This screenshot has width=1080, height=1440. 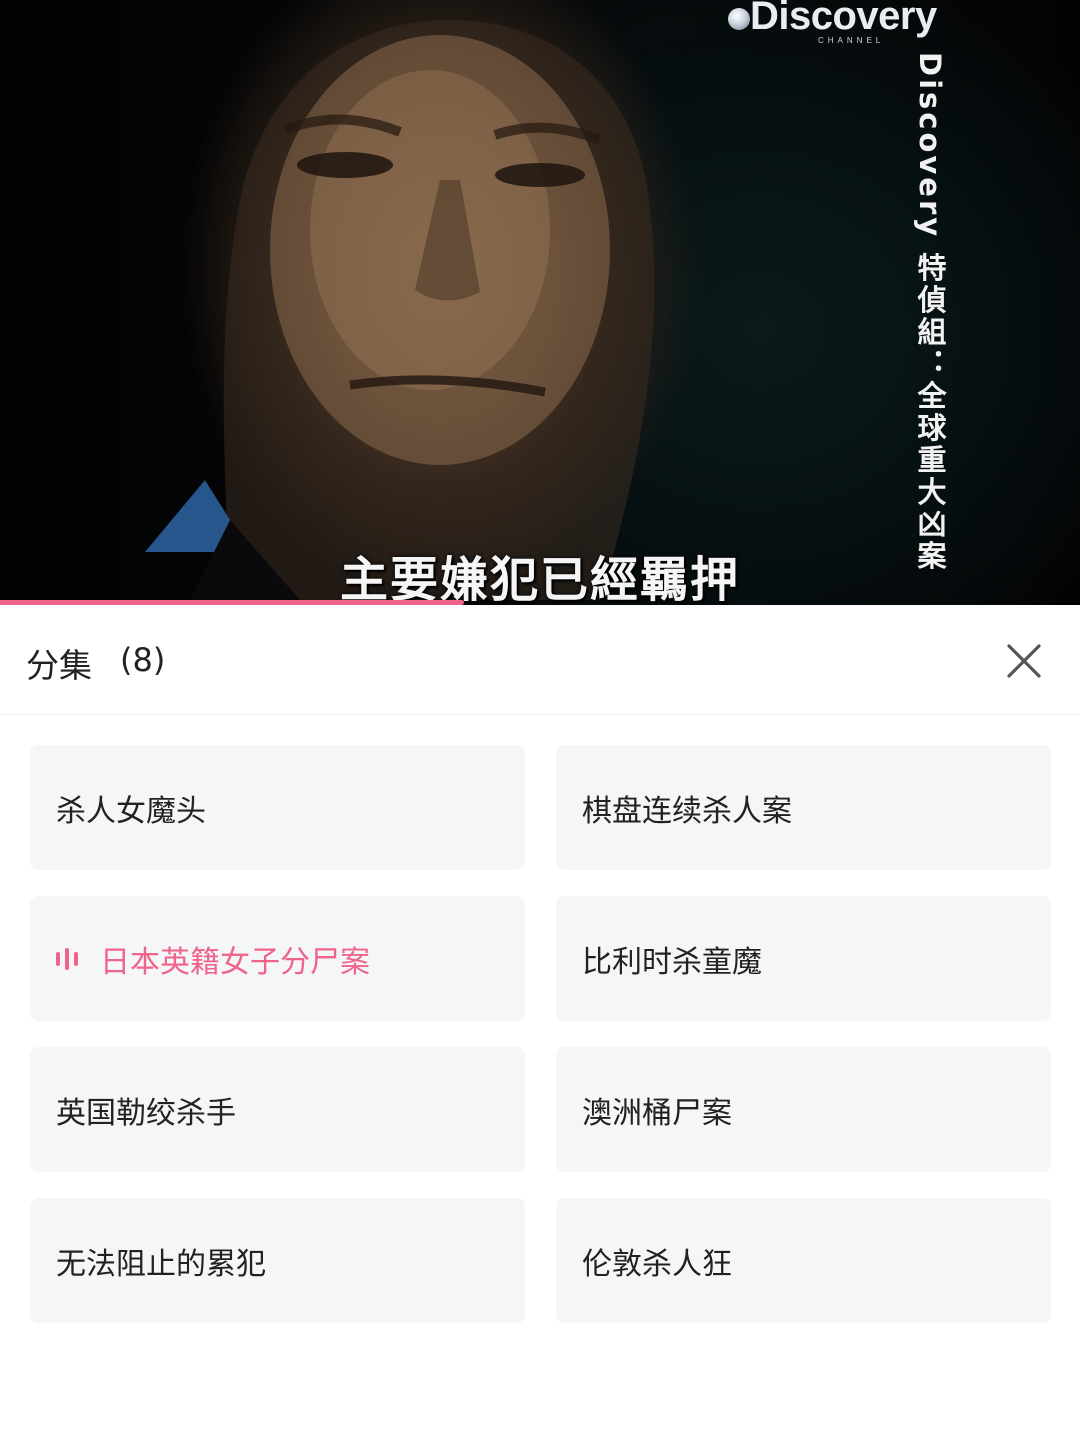 I want to click on show-title-vertical: Discovery 特偵組：全球重大凶案, so click(x=930, y=312).